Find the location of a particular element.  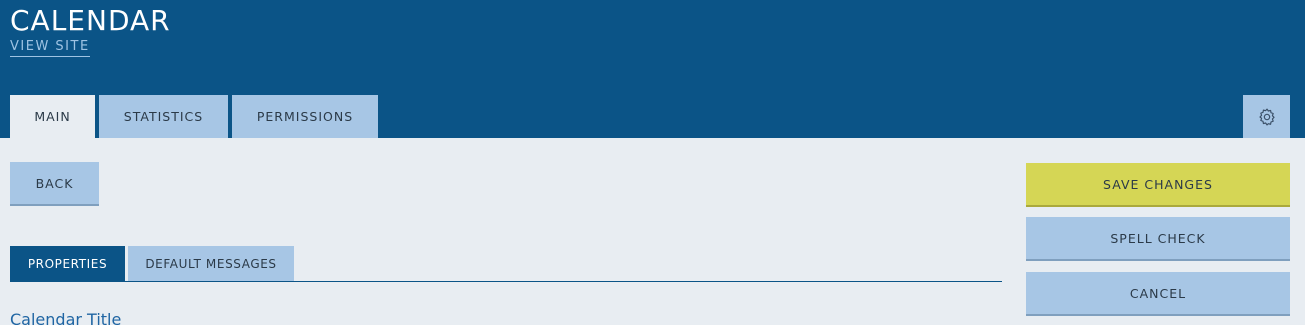

tab-default-messages: DEFAULT MESSAGES is located at coordinates (211, 264).